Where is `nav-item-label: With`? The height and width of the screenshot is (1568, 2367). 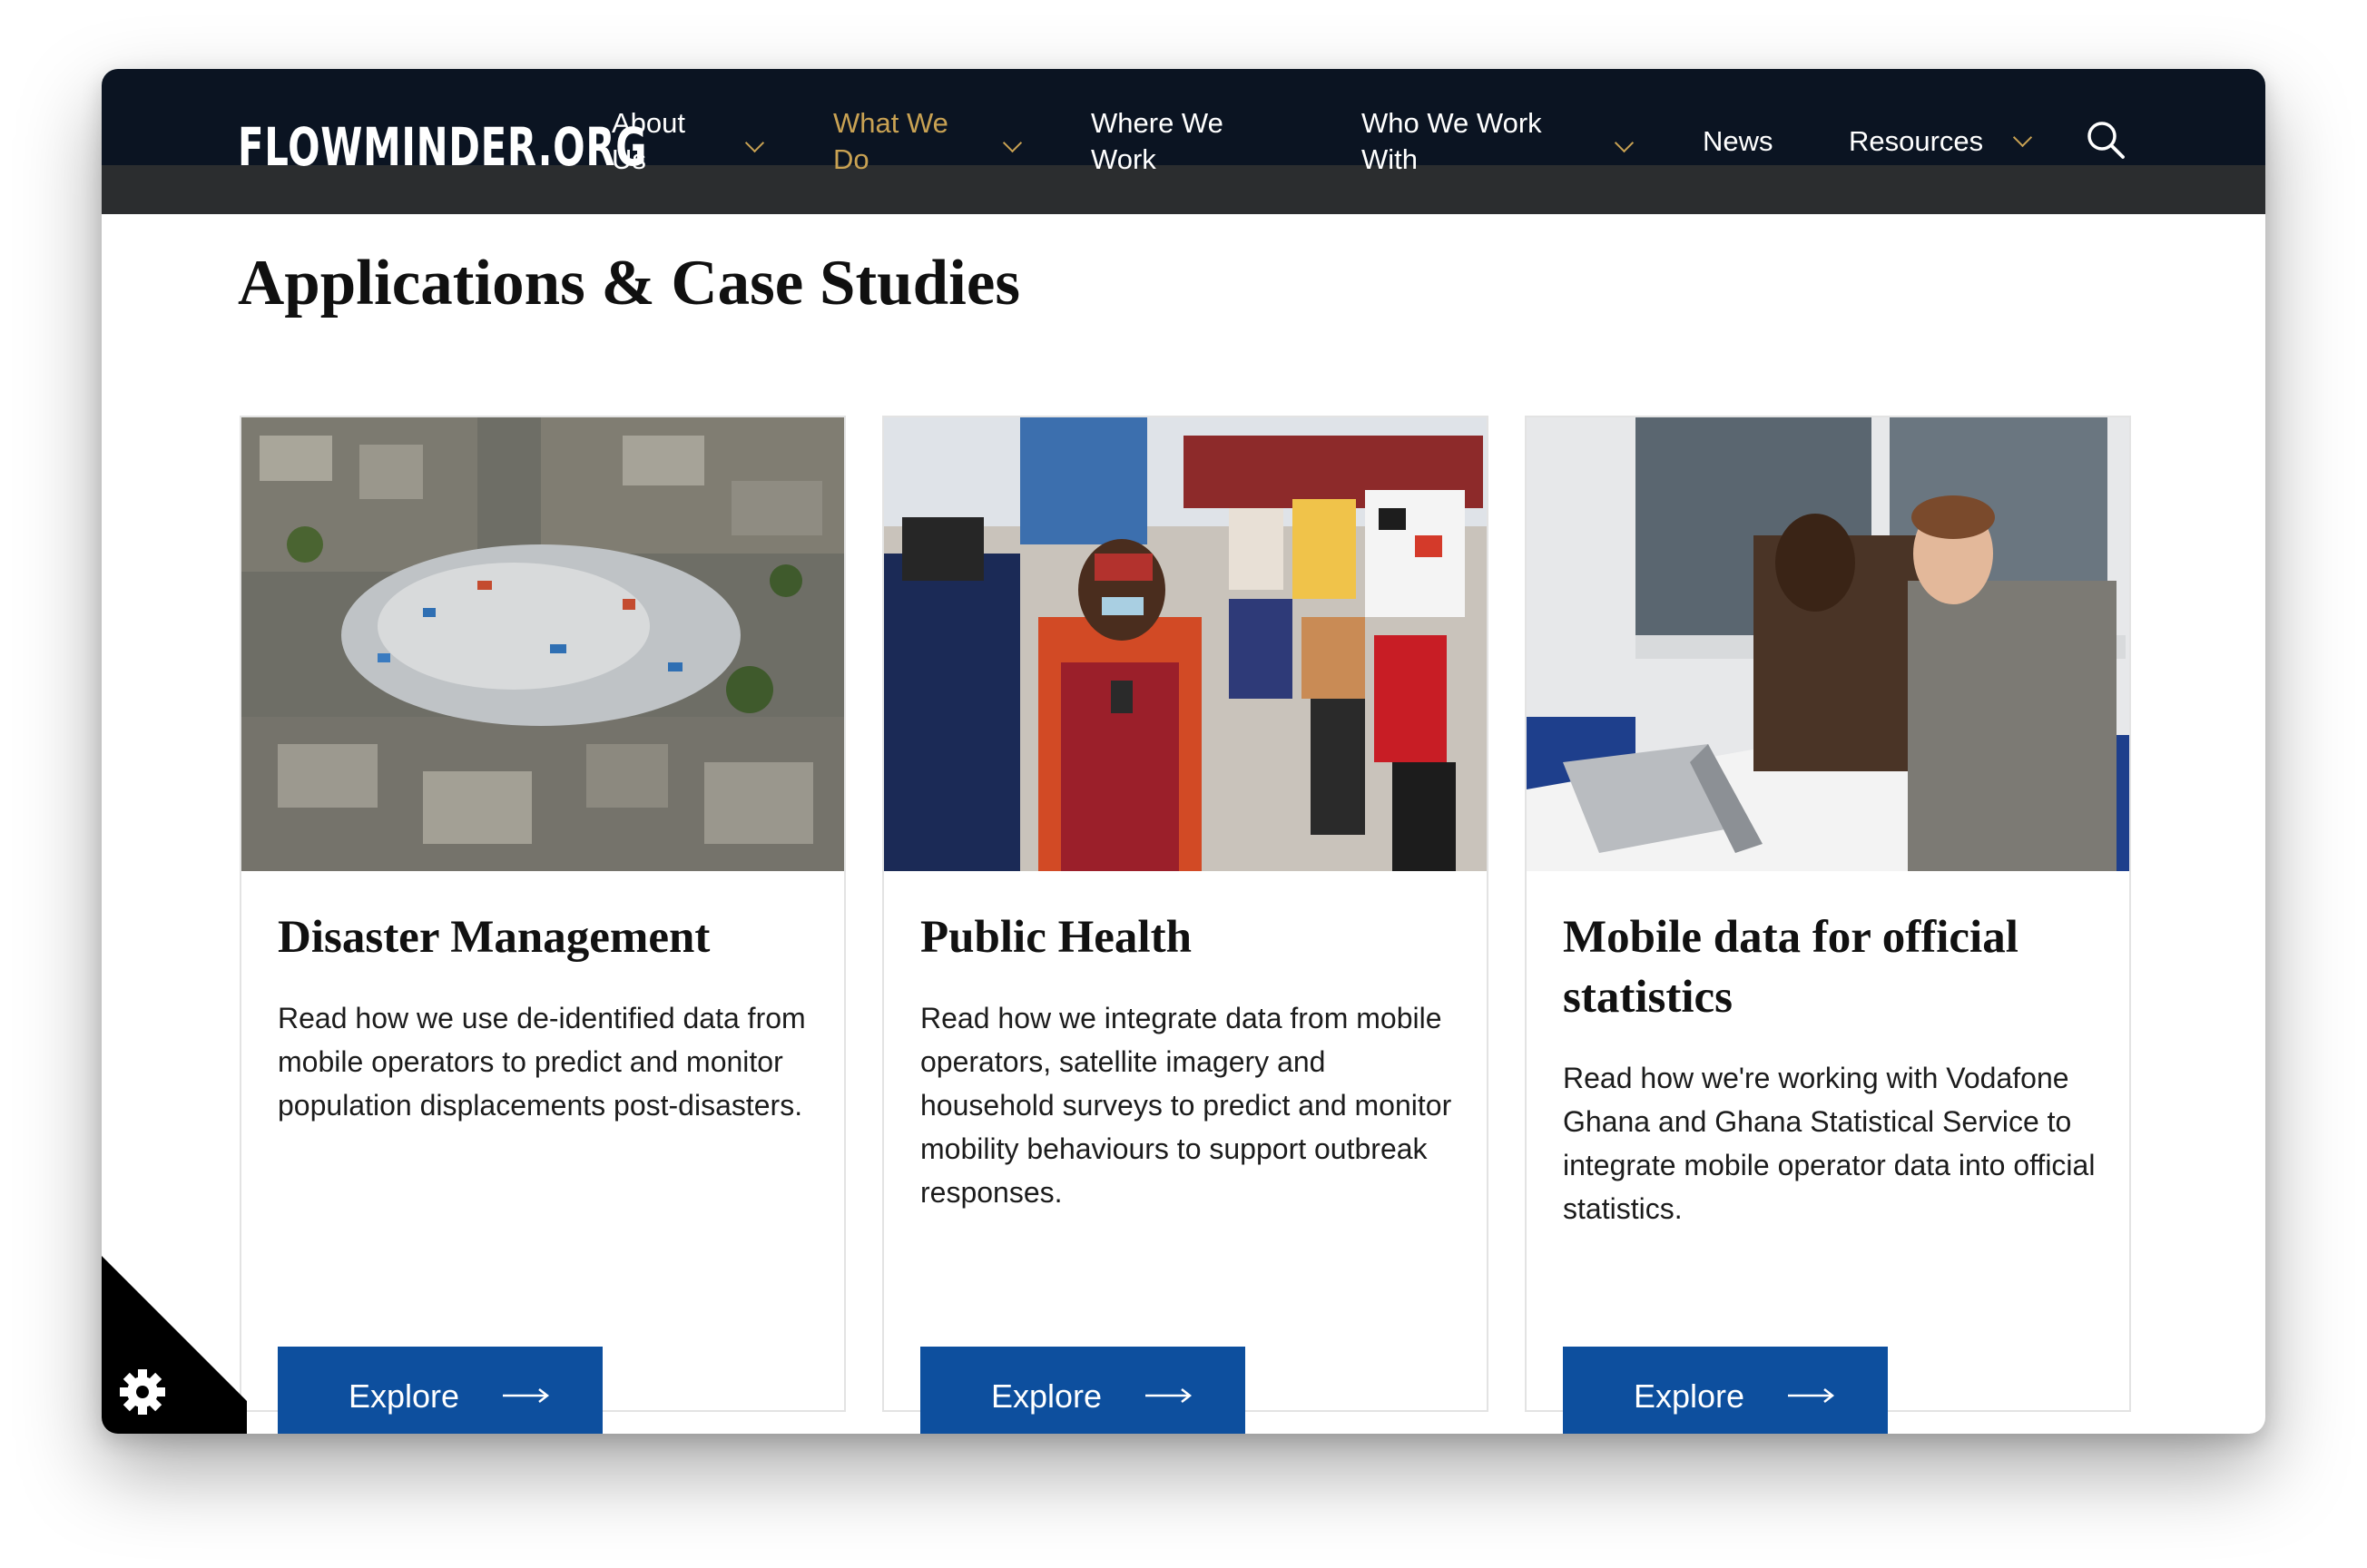
nav-item-label: With is located at coordinates (1389, 159).